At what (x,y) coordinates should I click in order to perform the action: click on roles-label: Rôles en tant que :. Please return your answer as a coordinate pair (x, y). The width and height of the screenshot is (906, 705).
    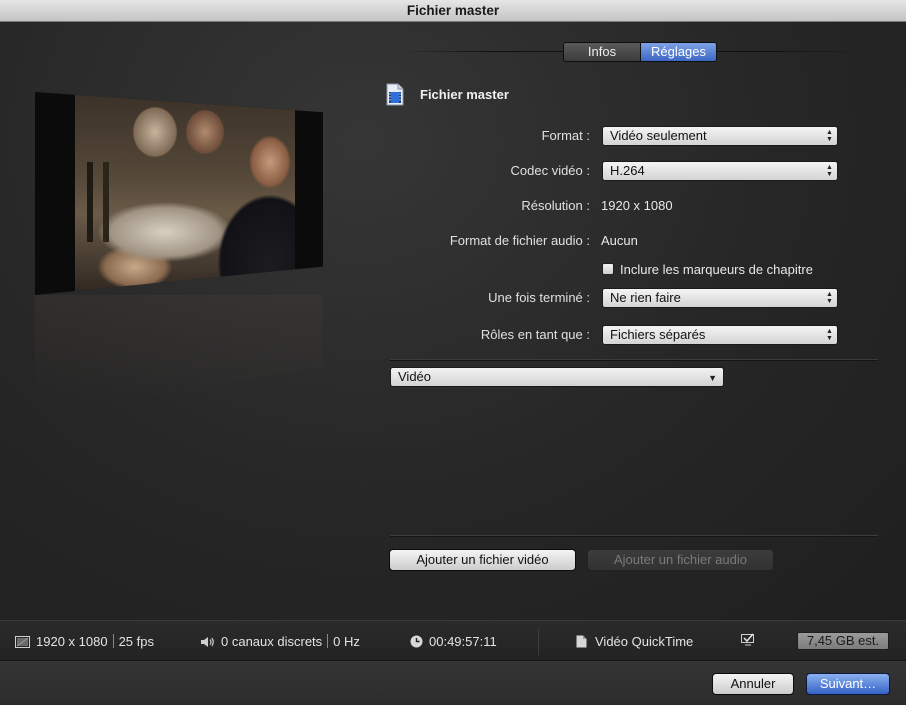
    Looking at the image, I should click on (535, 334).